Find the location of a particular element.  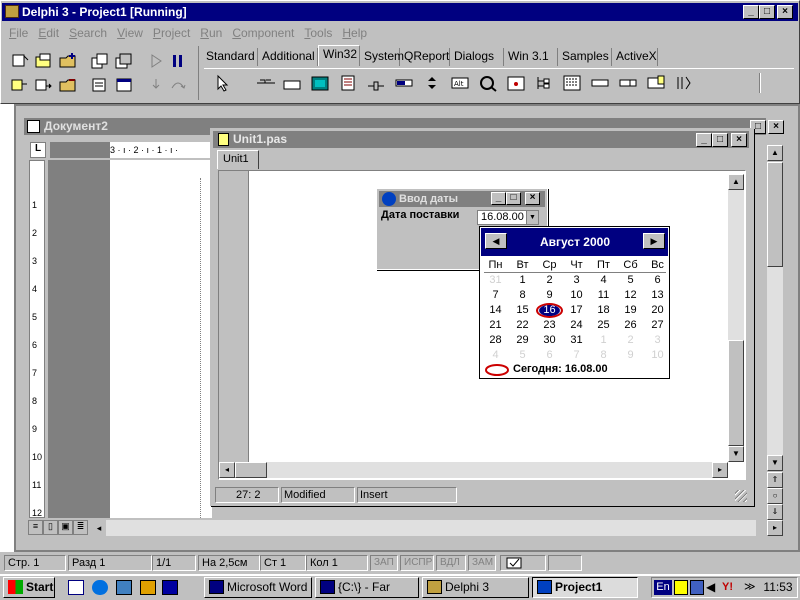

outlook-express-icon is located at coordinates (124, 587).